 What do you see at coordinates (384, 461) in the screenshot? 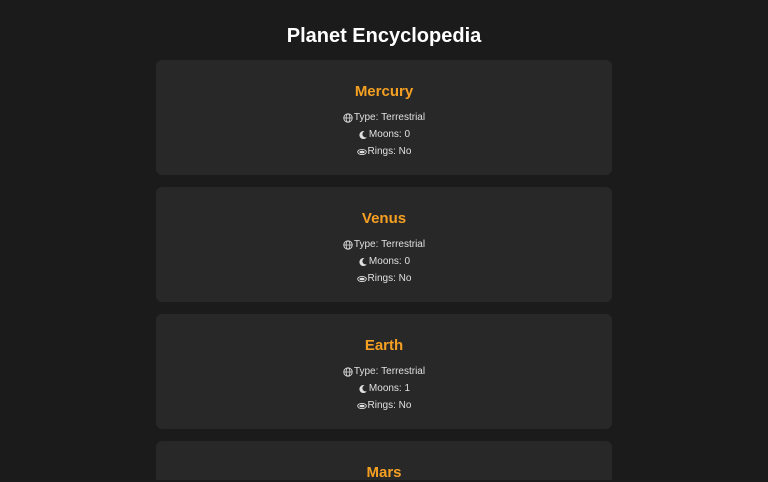
I see `planet-card-mars: Mars` at bounding box center [384, 461].